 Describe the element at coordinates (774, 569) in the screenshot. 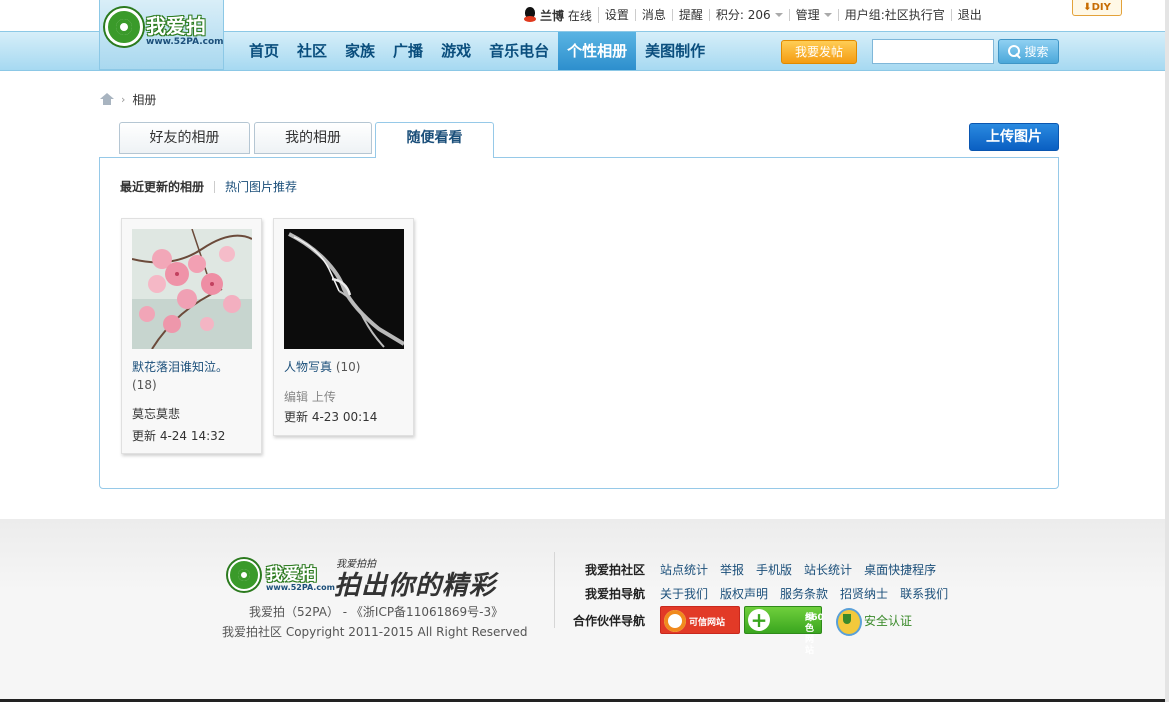

I see `footer-link-mobile: 手机版` at that location.